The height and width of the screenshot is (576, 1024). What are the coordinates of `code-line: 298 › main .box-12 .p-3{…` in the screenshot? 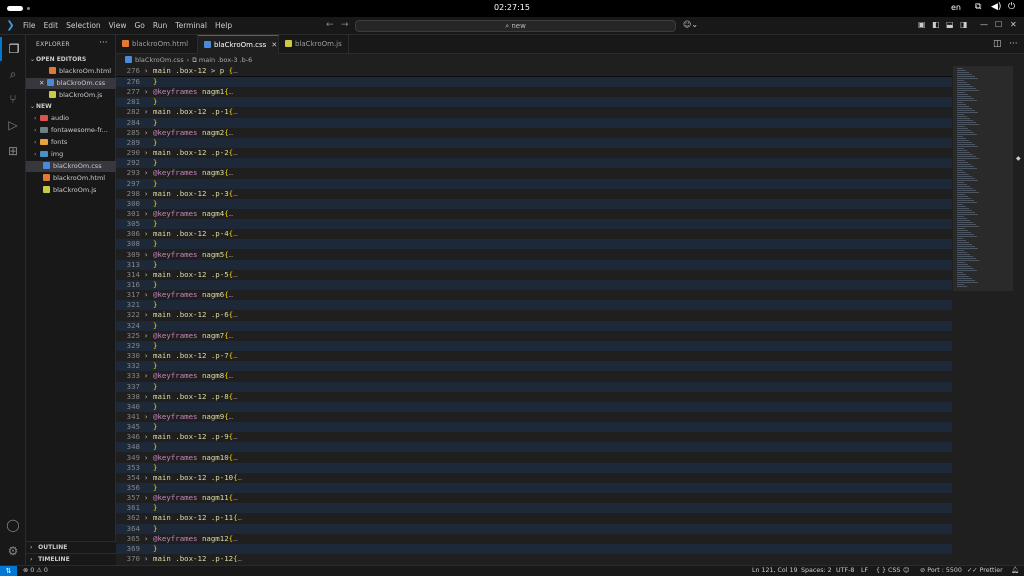 It's located at (534, 193).